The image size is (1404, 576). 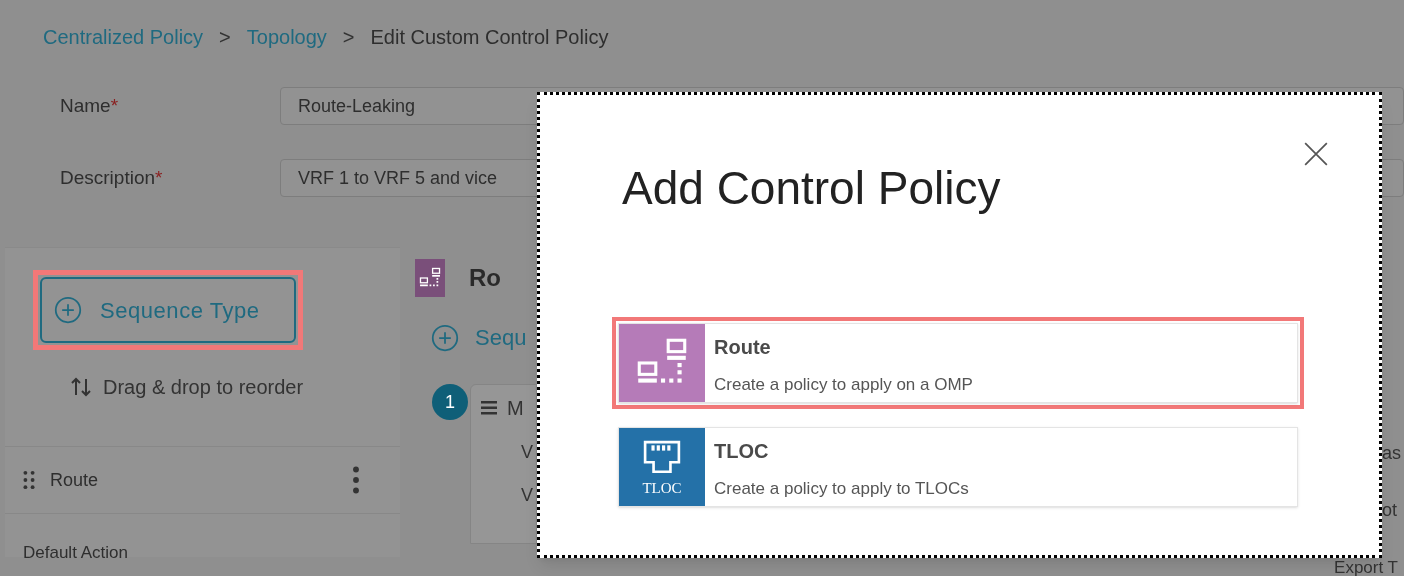 I want to click on card-header: M, so click(x=515, y=408).